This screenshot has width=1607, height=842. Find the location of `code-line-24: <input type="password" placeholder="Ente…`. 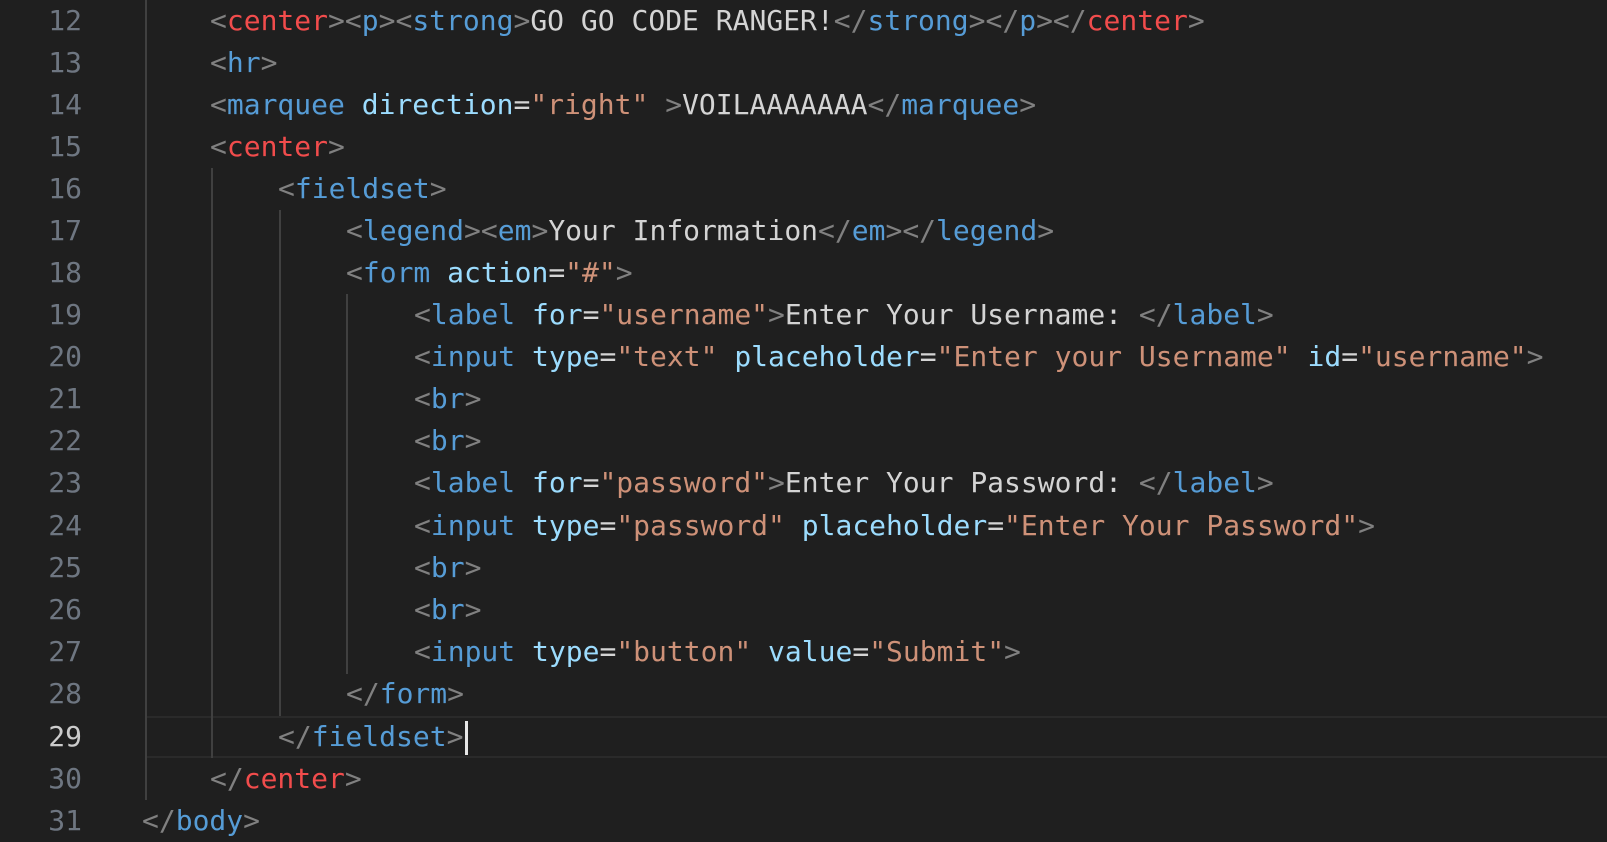

code-line-24: <input type="password" placeholder="Ente… is located at coordinates (894, 525).